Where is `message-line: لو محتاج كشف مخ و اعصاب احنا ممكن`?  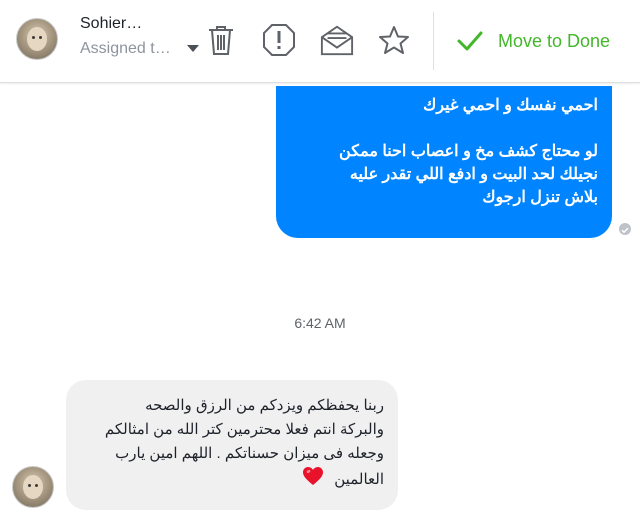
message-line: لو محتاج كشف مخ و اعصاب احنا ممكن is located at coordinates (468, 151).